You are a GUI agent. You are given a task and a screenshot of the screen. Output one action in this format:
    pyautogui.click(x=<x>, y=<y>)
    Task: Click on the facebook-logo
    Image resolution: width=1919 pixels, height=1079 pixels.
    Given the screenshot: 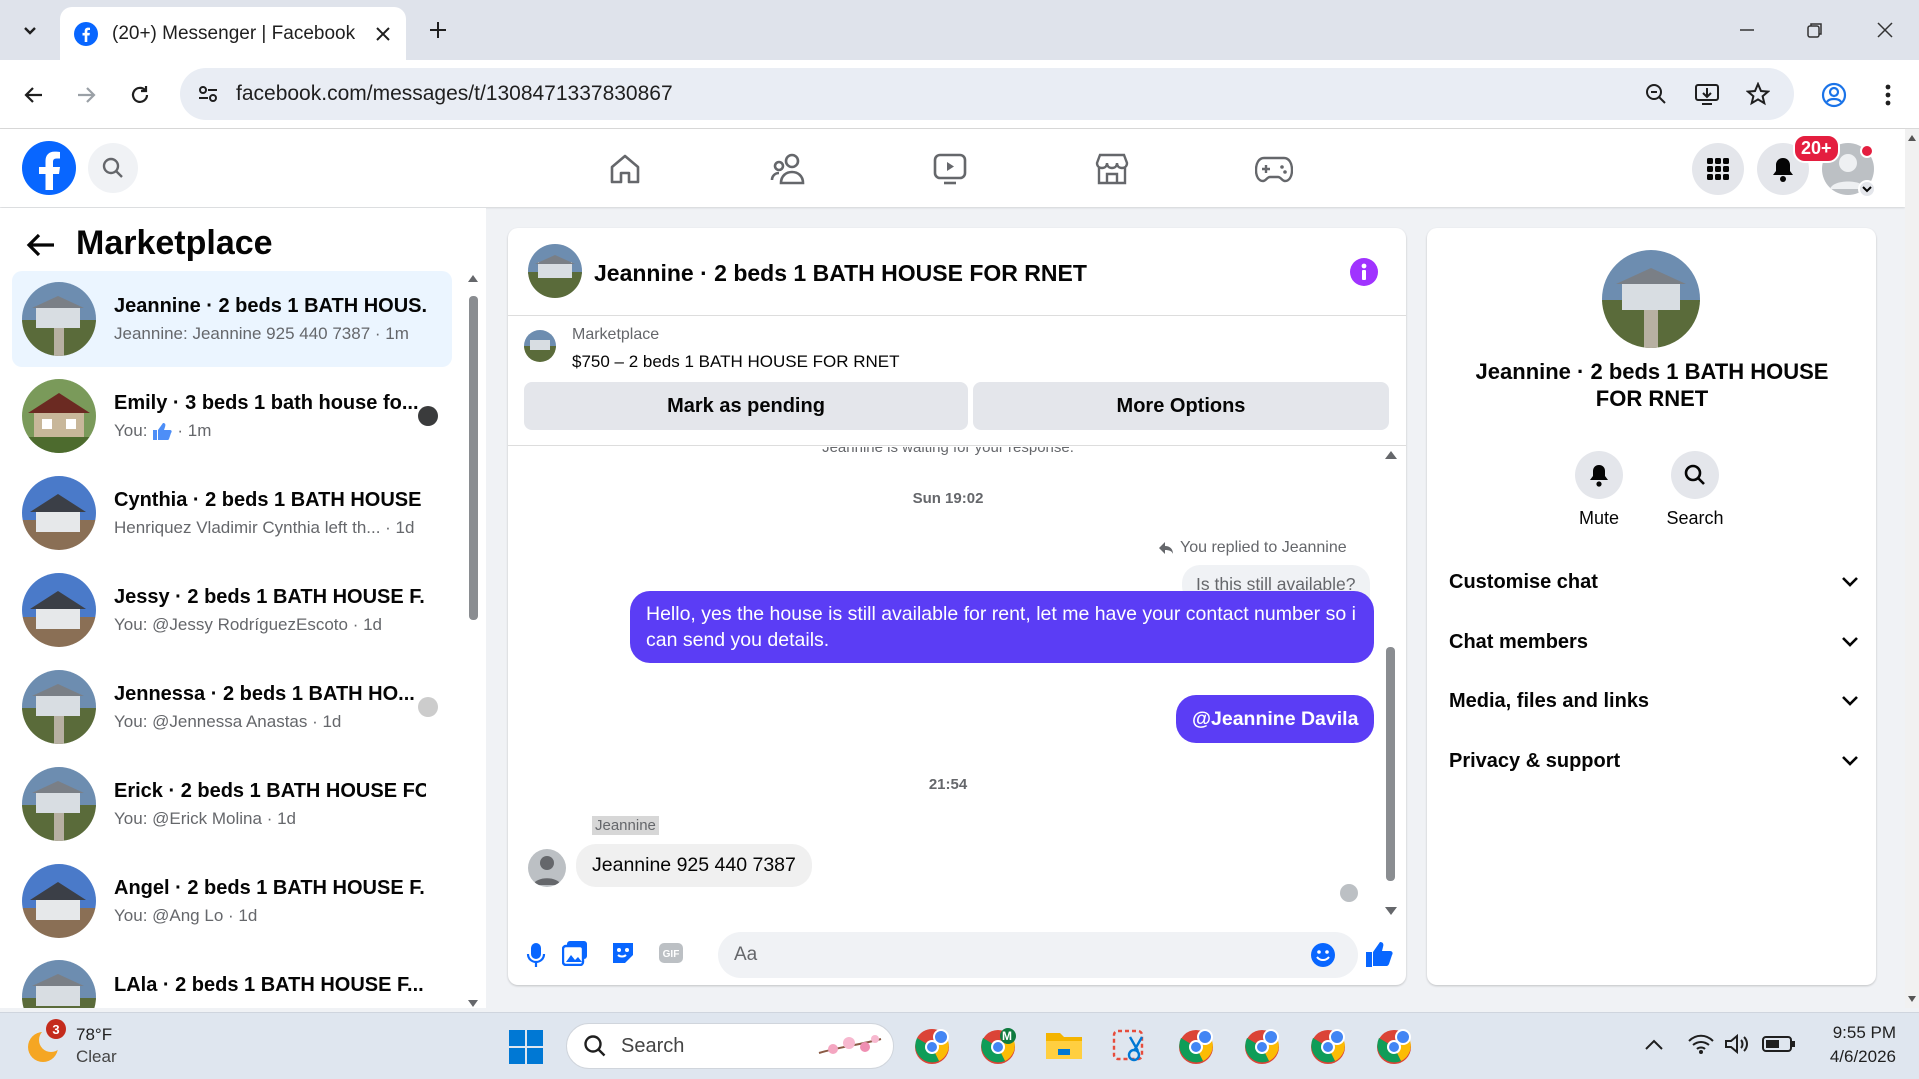 What is the action you would take?
    pyautogui.click(x=49, y=168)
    